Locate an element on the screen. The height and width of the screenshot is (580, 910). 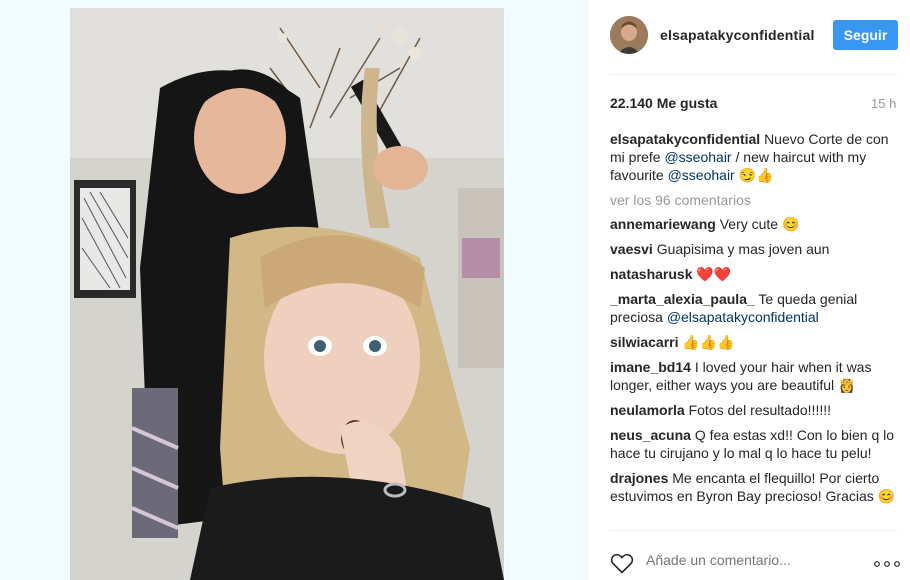
caption-mention-2: @sseohair is located at coordinates (701, 175).